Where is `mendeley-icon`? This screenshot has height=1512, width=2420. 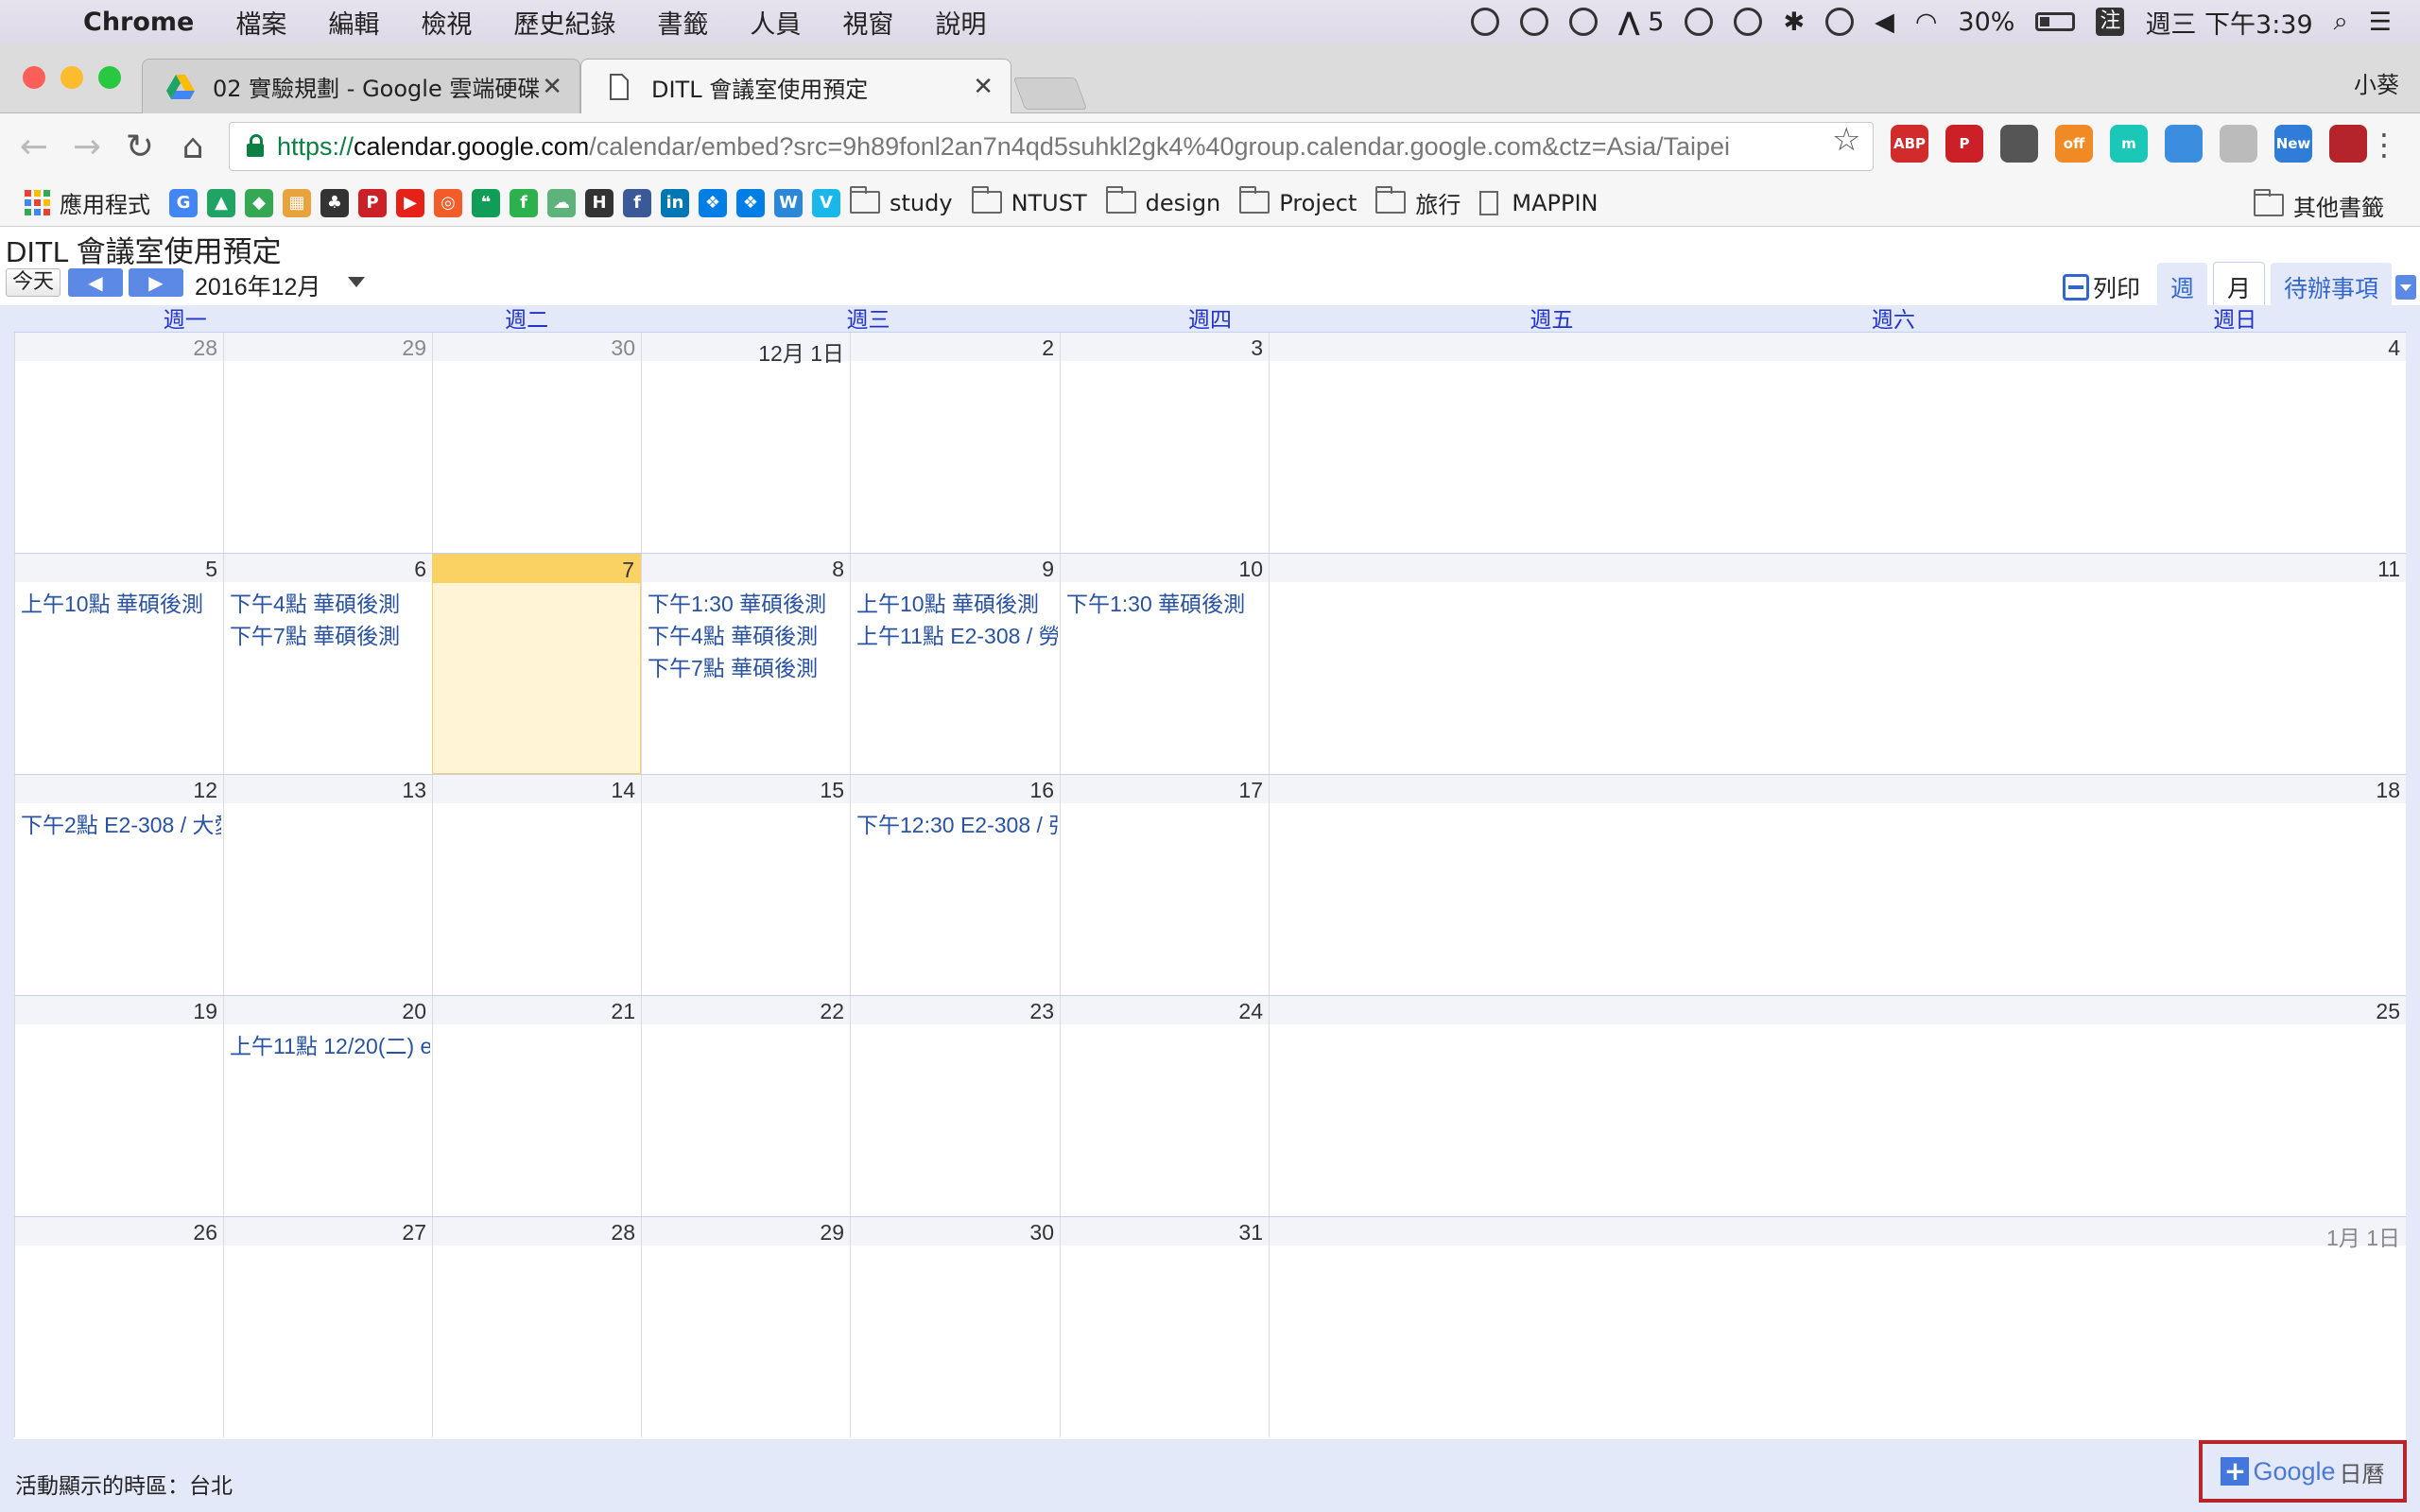 mendeley-icon is located at coordinates (2348, 144).